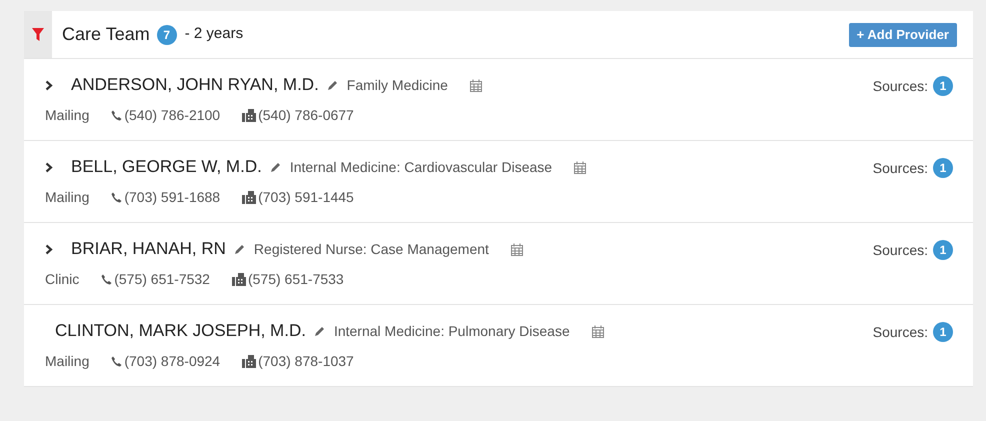 This screenshot has height=421, width=986. I want to click on phone-number: (703) 878-0924, so click(172, 361).